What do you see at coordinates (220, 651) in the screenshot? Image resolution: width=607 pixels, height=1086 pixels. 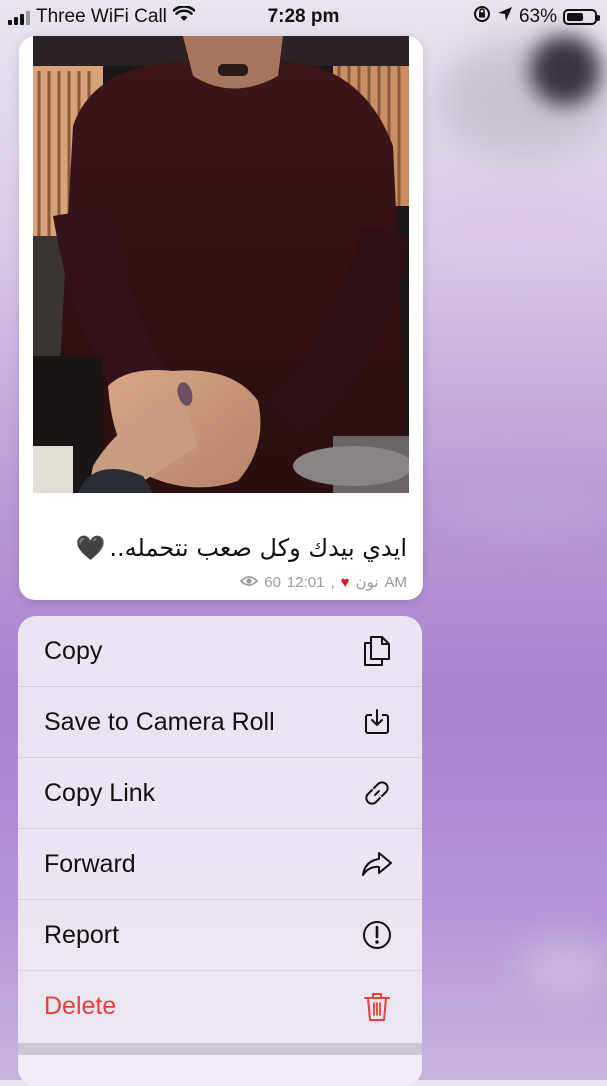 I see `menu-item-copy: Copy` at bounding box center [220, 651].